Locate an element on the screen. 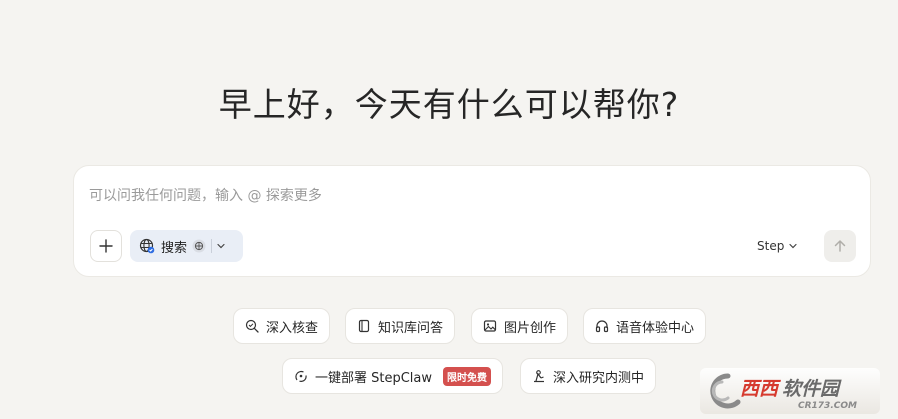 This screenshot has height=419, width=898. chip-image-creation: 图片创作 is located at coordinates (520, 326).